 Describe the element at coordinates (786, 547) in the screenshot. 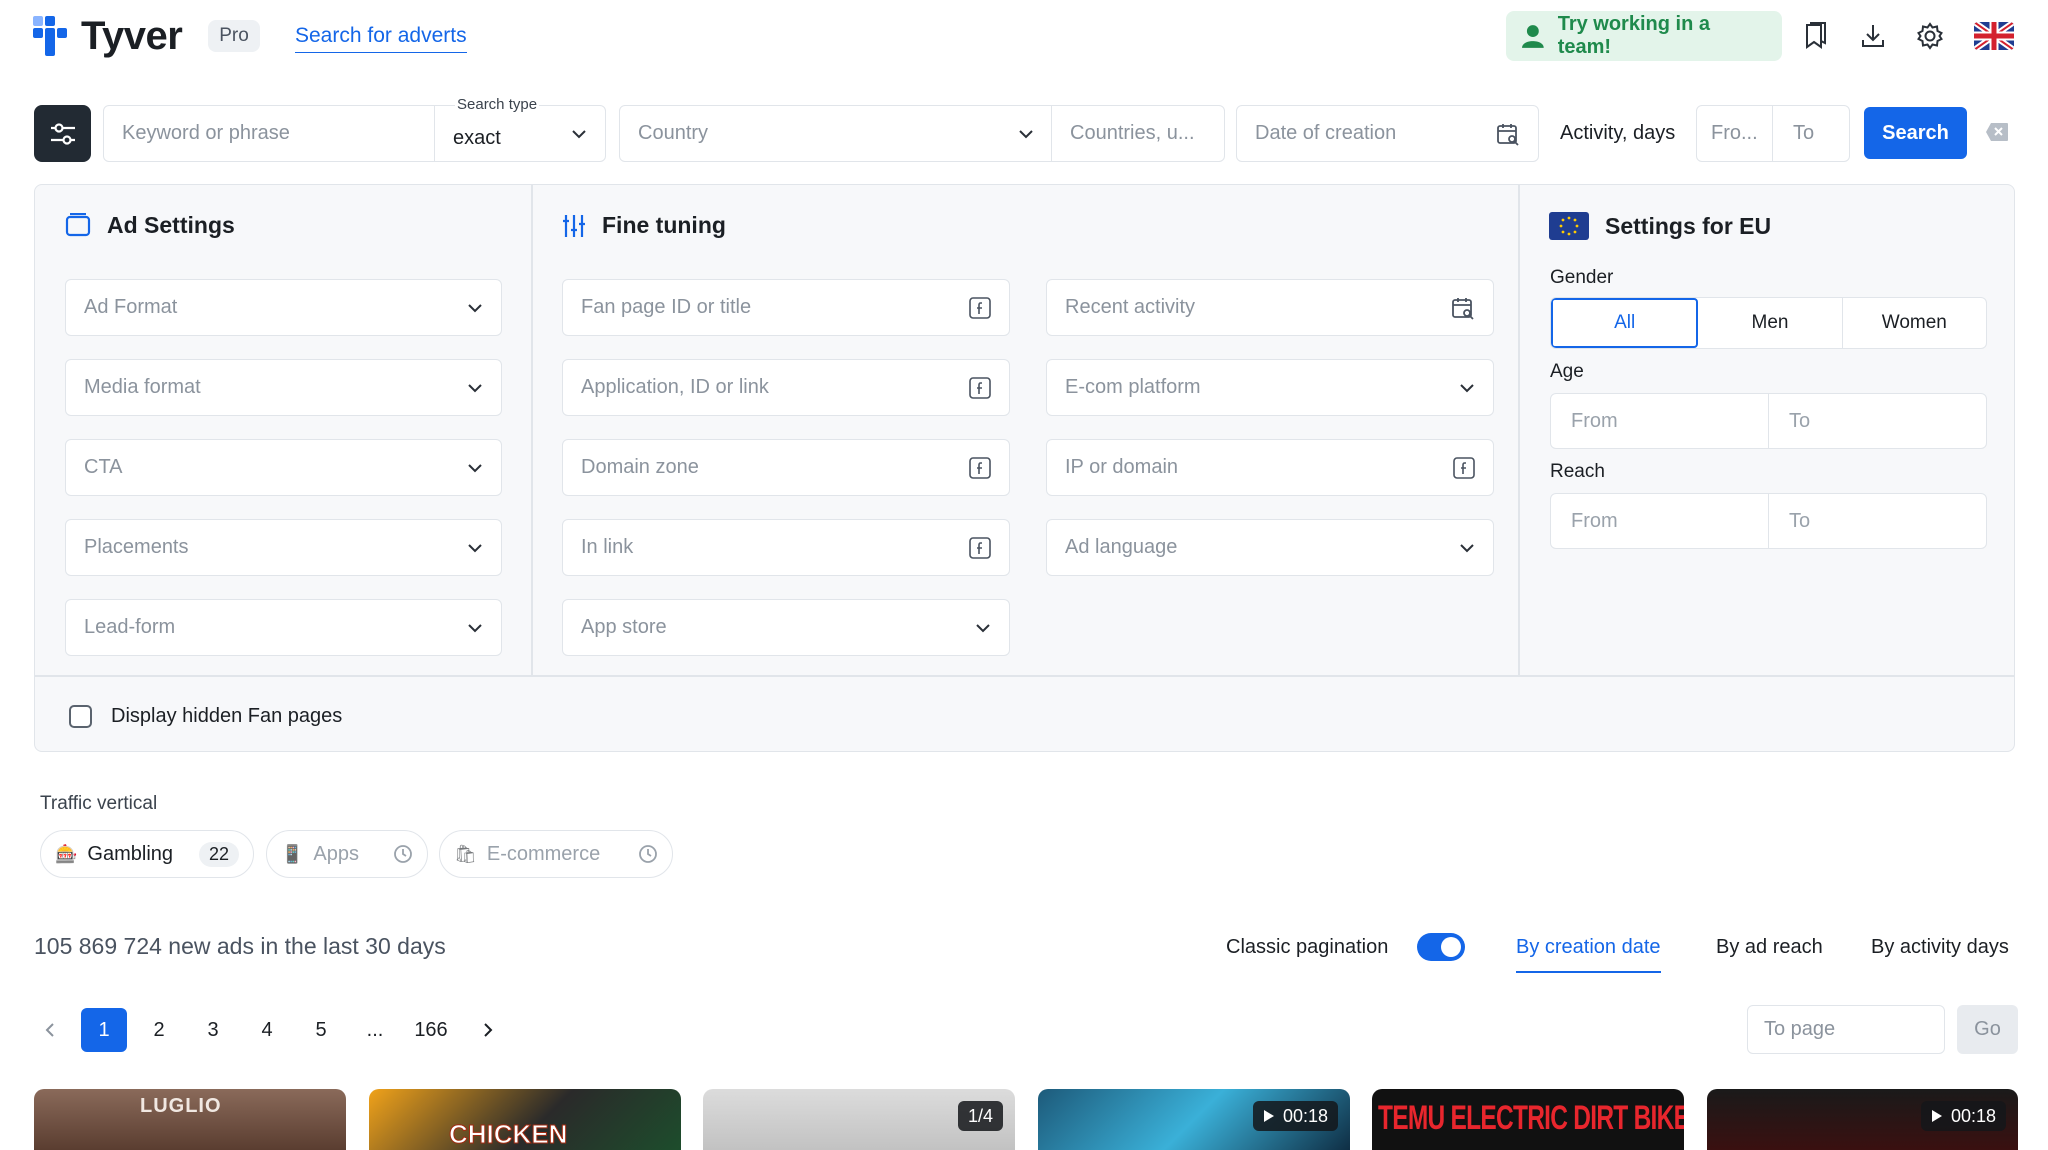

I see `in-link-field: In link` at that location.